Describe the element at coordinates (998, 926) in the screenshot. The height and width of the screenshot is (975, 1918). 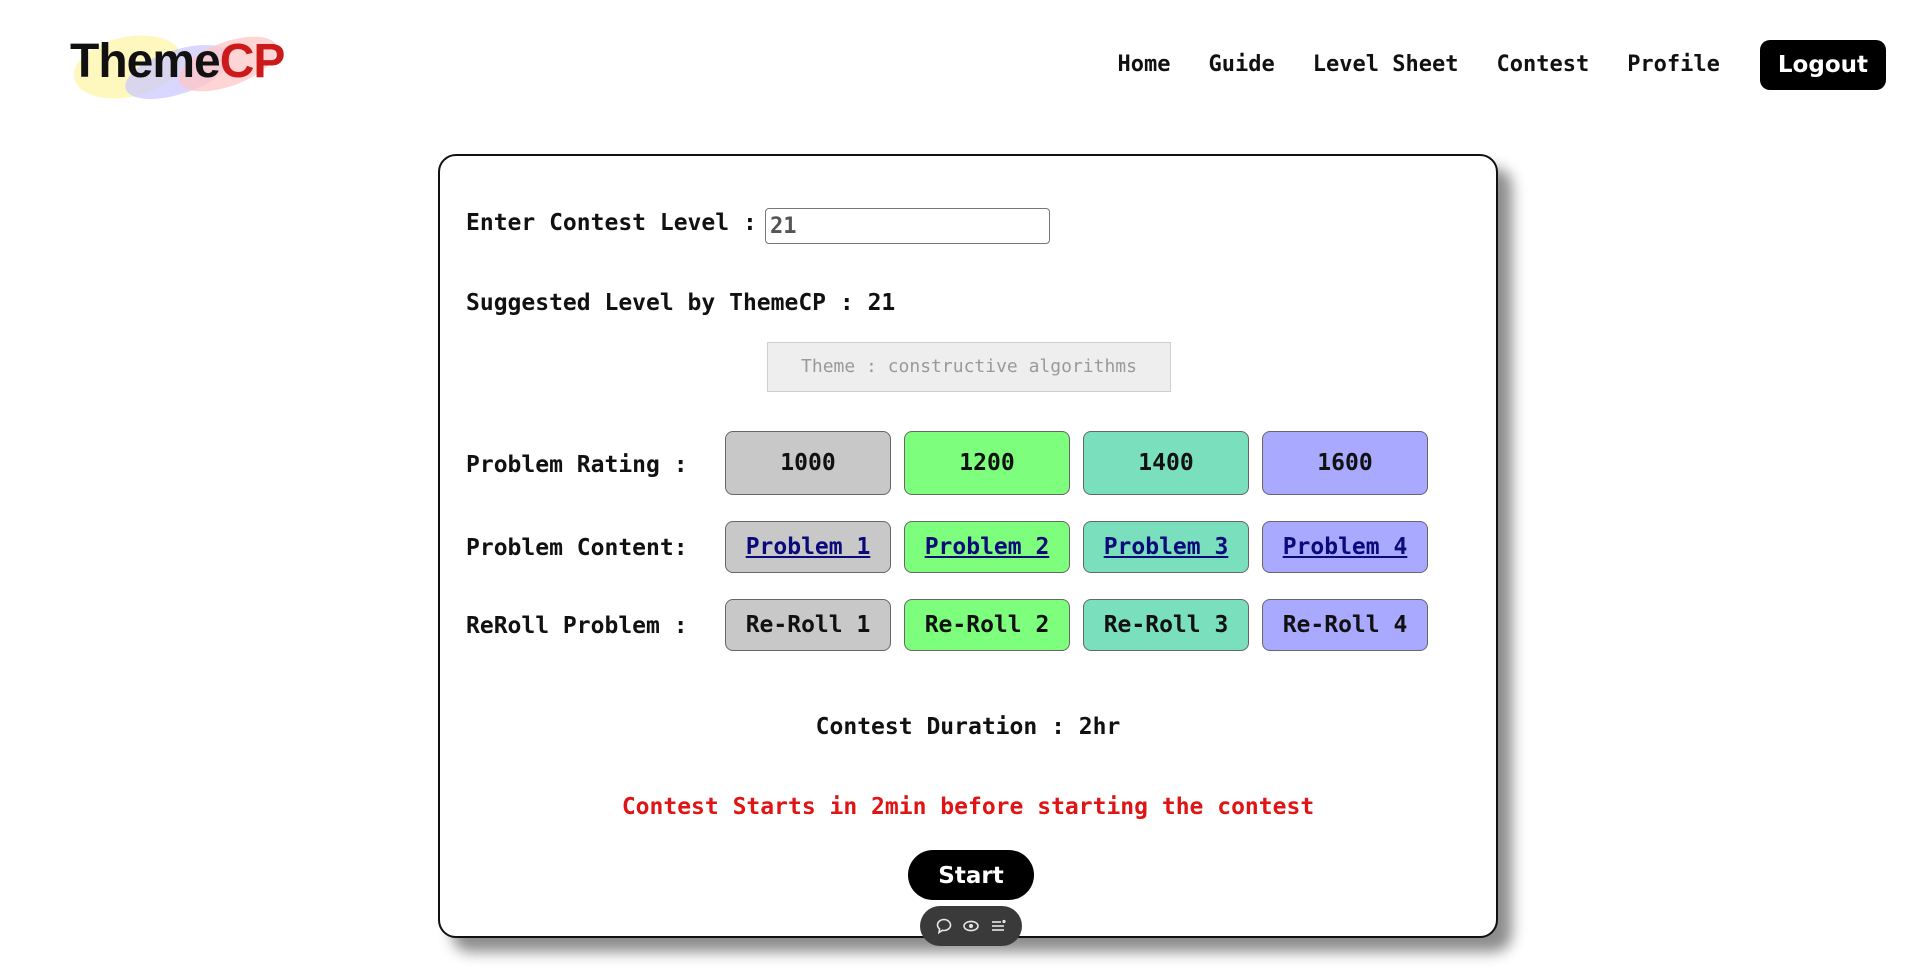
I see `list-icon` at that location.